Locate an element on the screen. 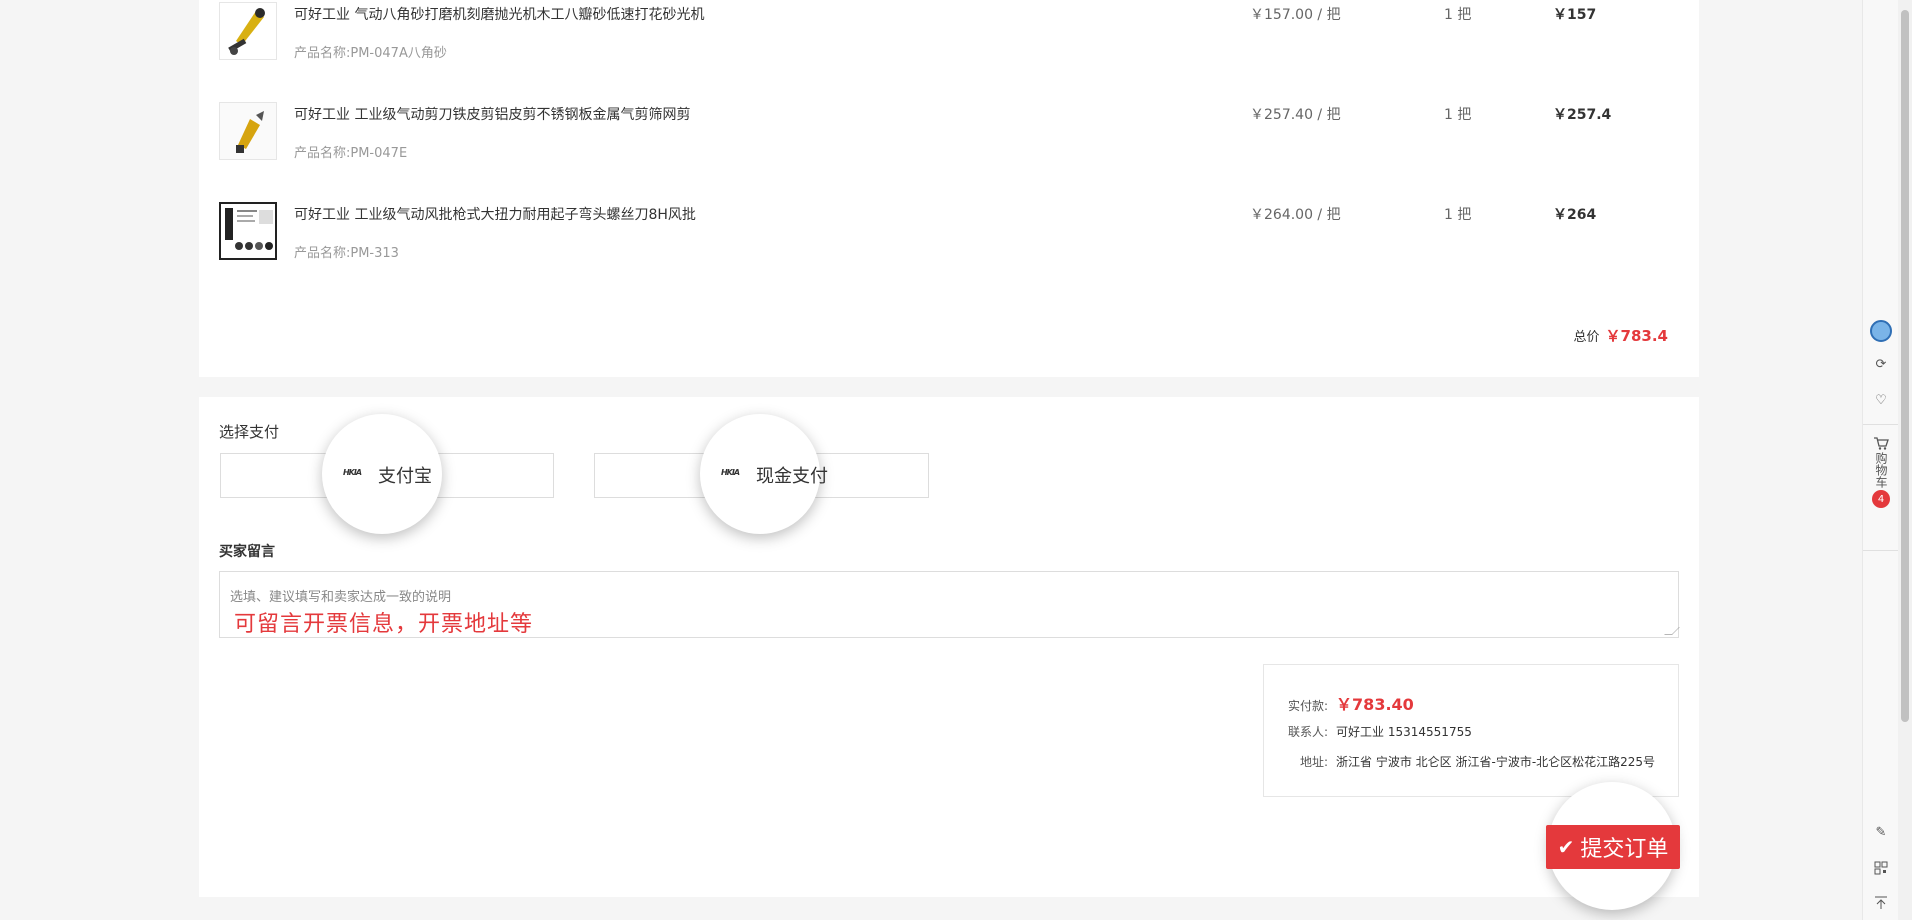  actual-payment-value: ￥783.40 is located at coordinates (1375, 704).